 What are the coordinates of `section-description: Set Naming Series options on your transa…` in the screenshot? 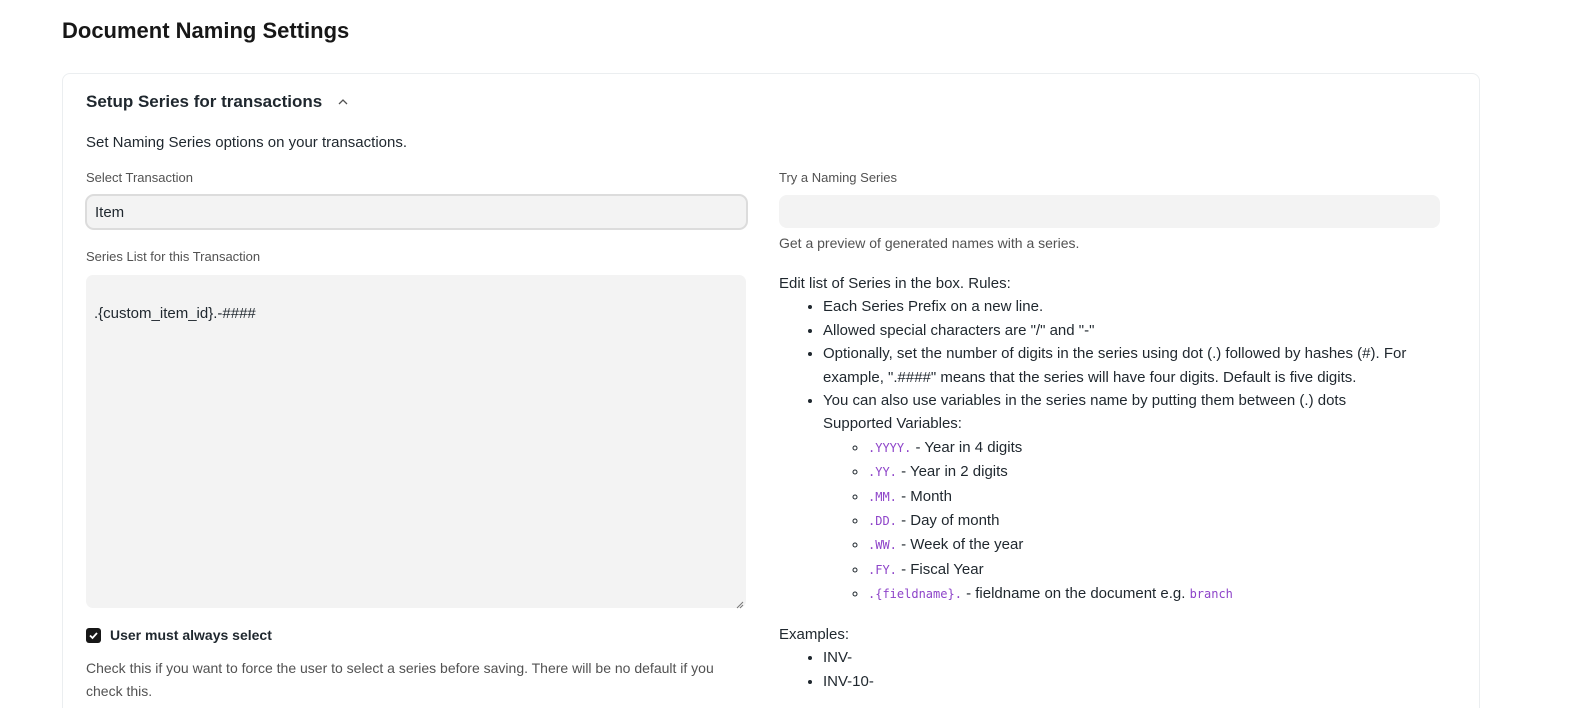 It's located at (246, 142).